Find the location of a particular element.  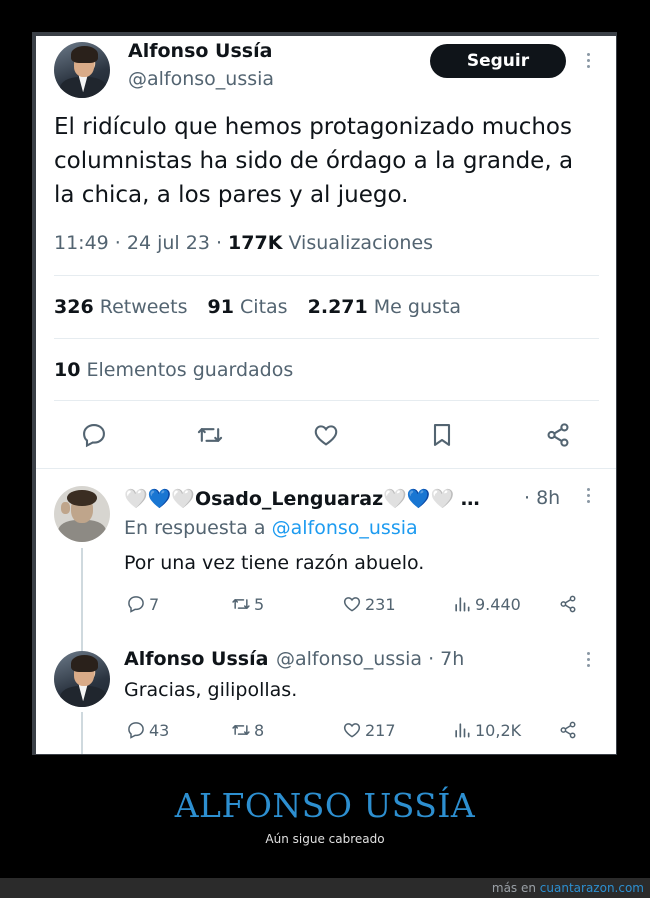

bookmark-icon is located at coordinates (442, 435).